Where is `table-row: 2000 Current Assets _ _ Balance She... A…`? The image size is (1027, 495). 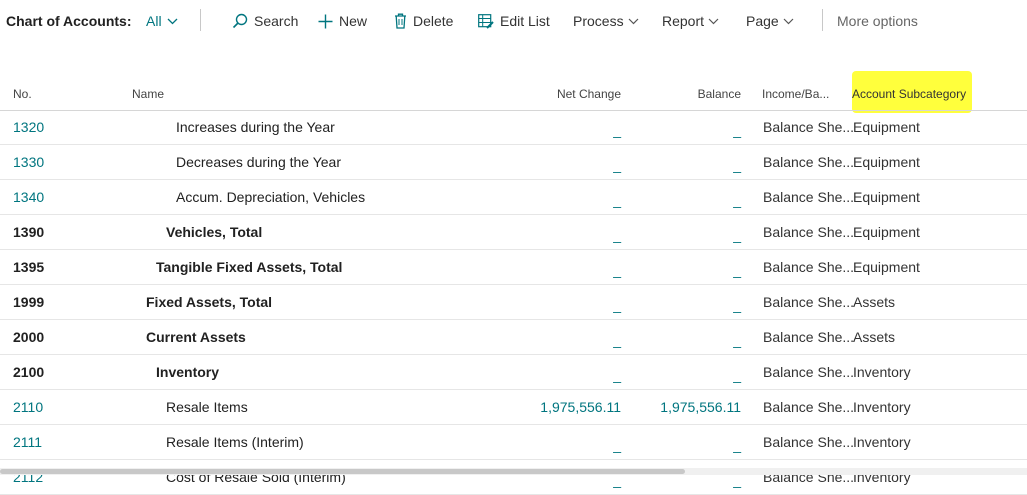
table-row: 2000 Current Assets _ _ Balance She... A… is located at coordinates (513, 337).